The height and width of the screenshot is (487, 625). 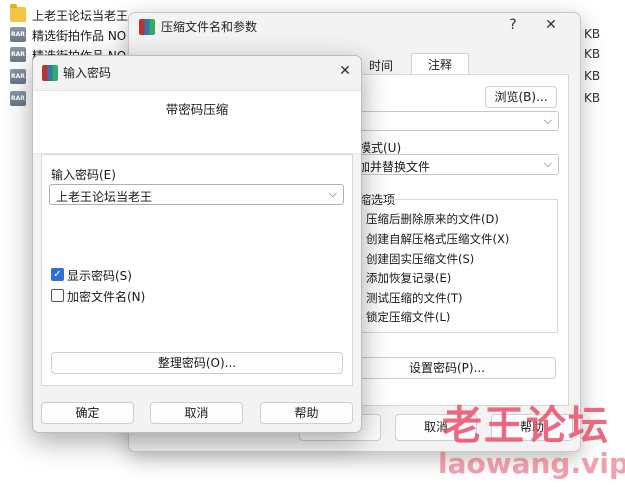 What do you see at coordinates (57, 295) in the screenshot?
I see `encrypt-names-checkbox` at bounding box center [57, 295].